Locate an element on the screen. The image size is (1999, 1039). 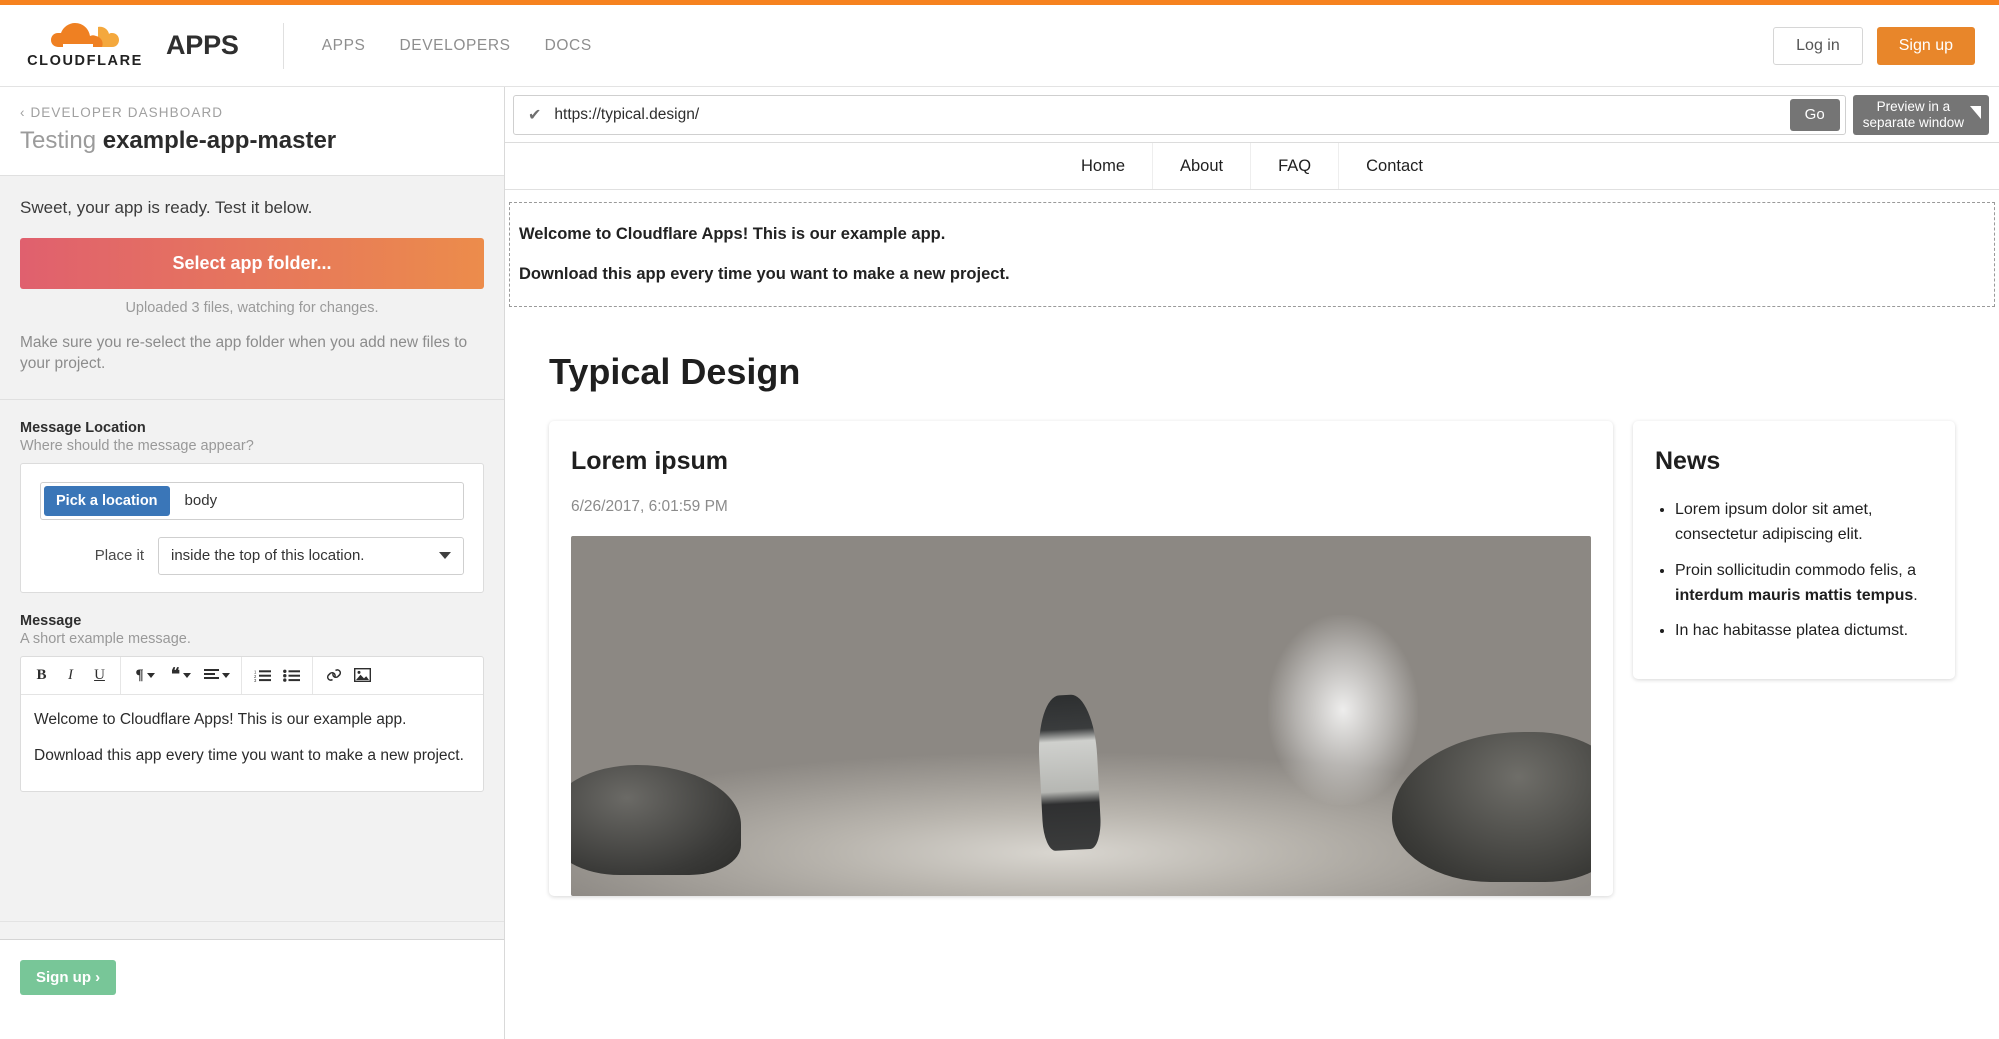
person-figure is located at coordinates (1069, 772).